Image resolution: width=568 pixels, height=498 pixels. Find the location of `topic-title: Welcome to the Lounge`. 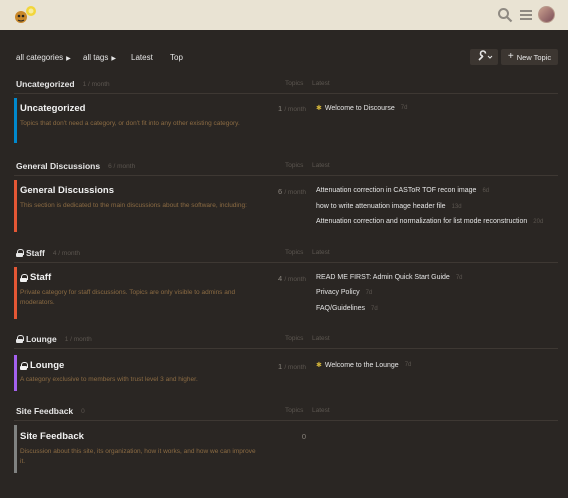

topic-title: Welcome to the Lounge is located at coordinates (361, 365).